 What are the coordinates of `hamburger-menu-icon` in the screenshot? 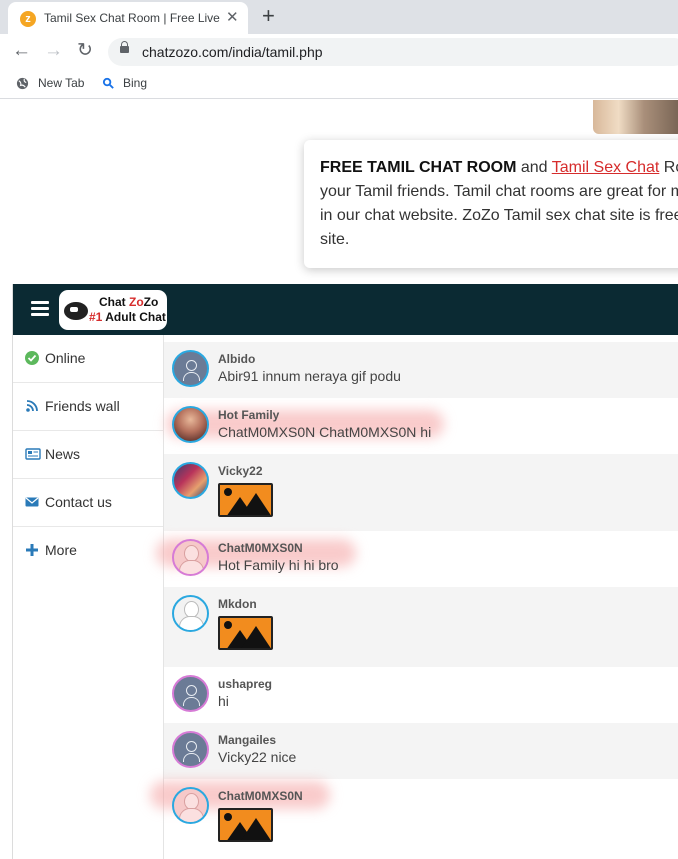 It's located at (40, 309).